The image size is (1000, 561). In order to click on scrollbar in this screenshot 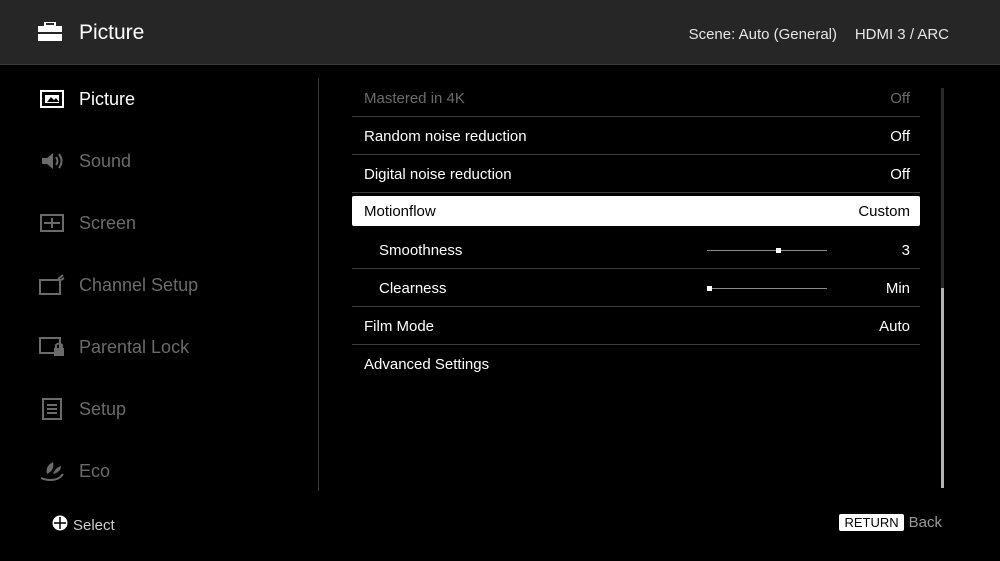, I will do `click(942, 288)`.